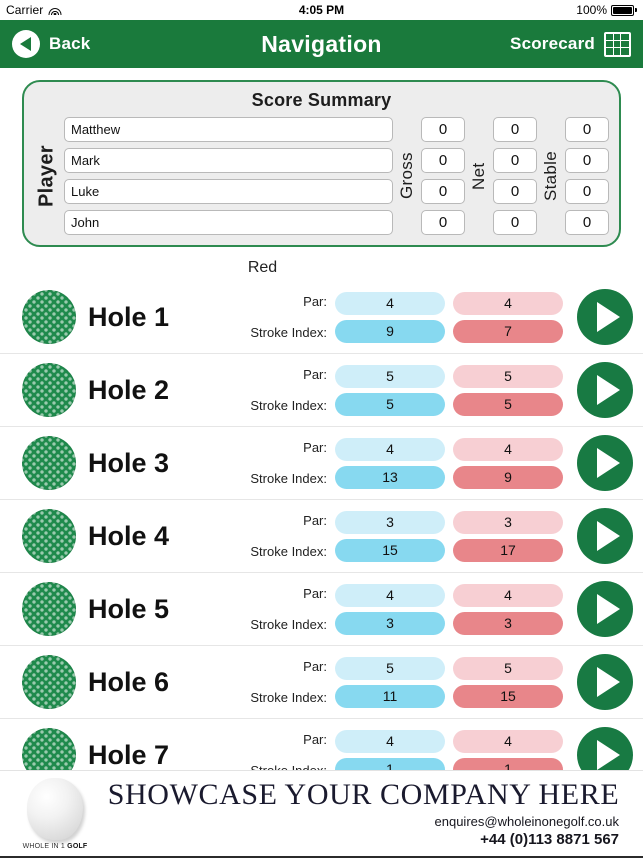 This screenshot has height=858, width=643. What do you see at coordinates (508, 550) in the screenshot?
I see `stroke-index-value-red: 17` at bounding box center [508, 550].